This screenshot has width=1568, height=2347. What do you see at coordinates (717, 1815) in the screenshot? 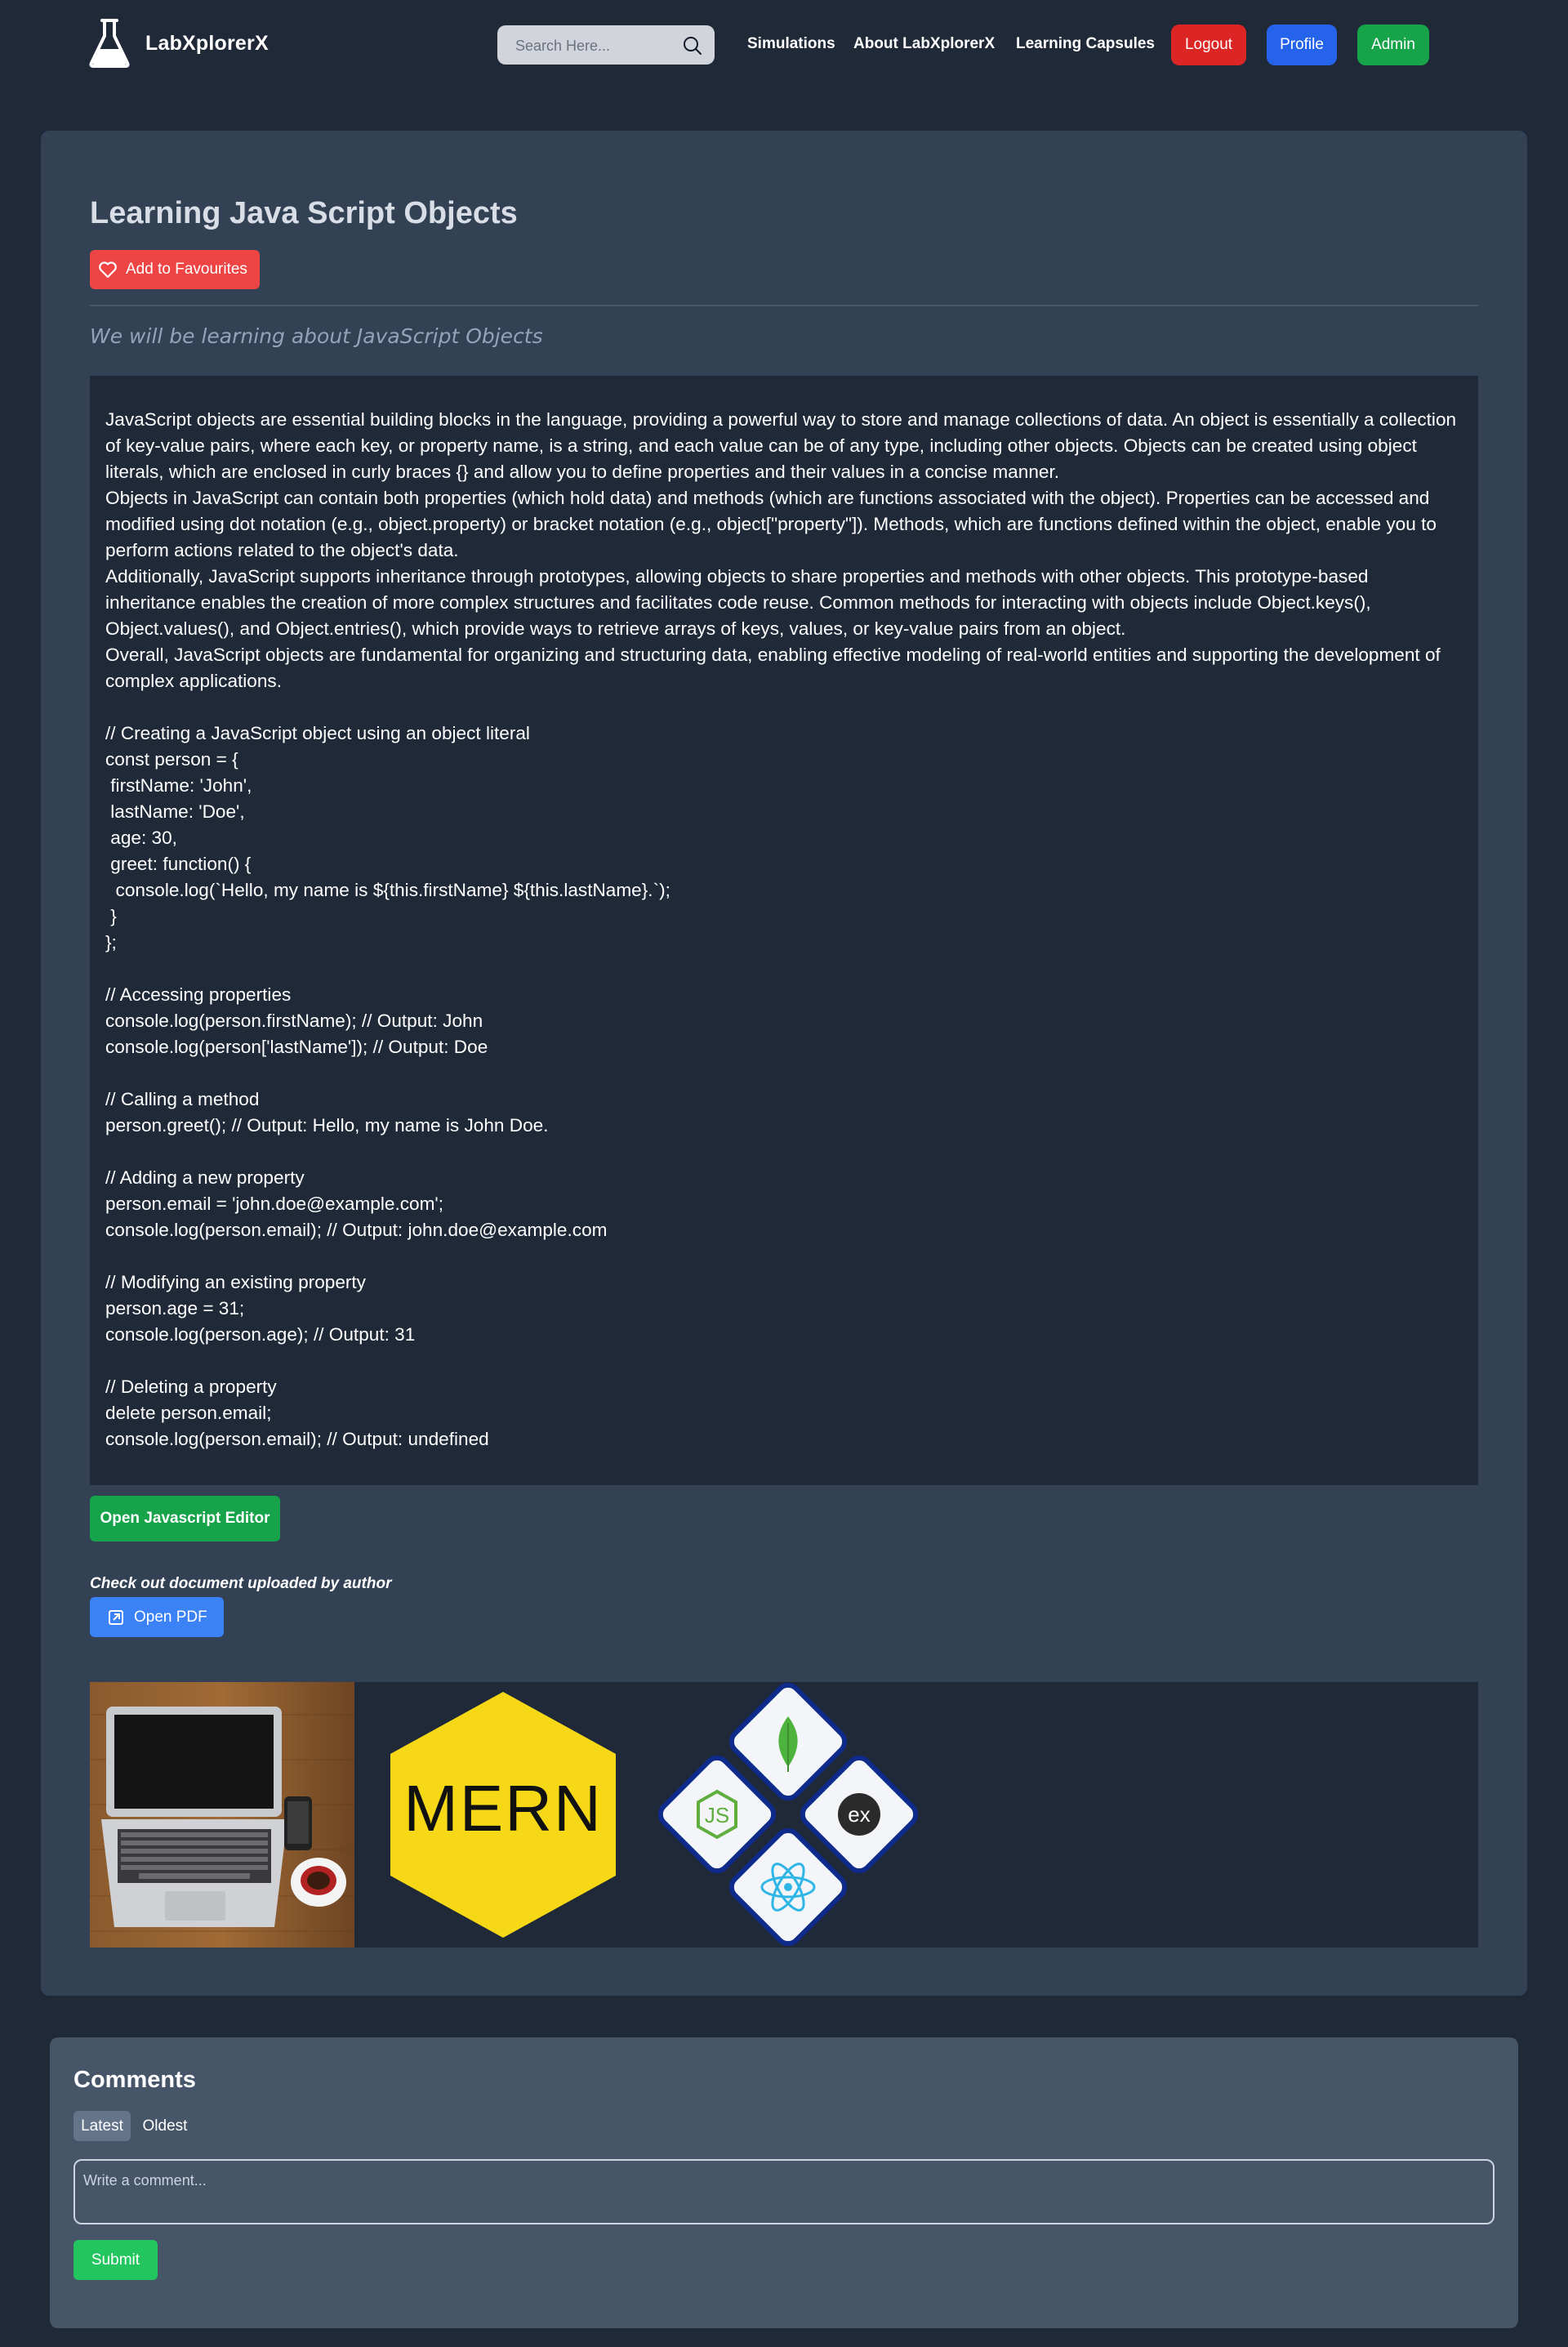
I see `js-text: JS` at bounding box center [717, 1815].